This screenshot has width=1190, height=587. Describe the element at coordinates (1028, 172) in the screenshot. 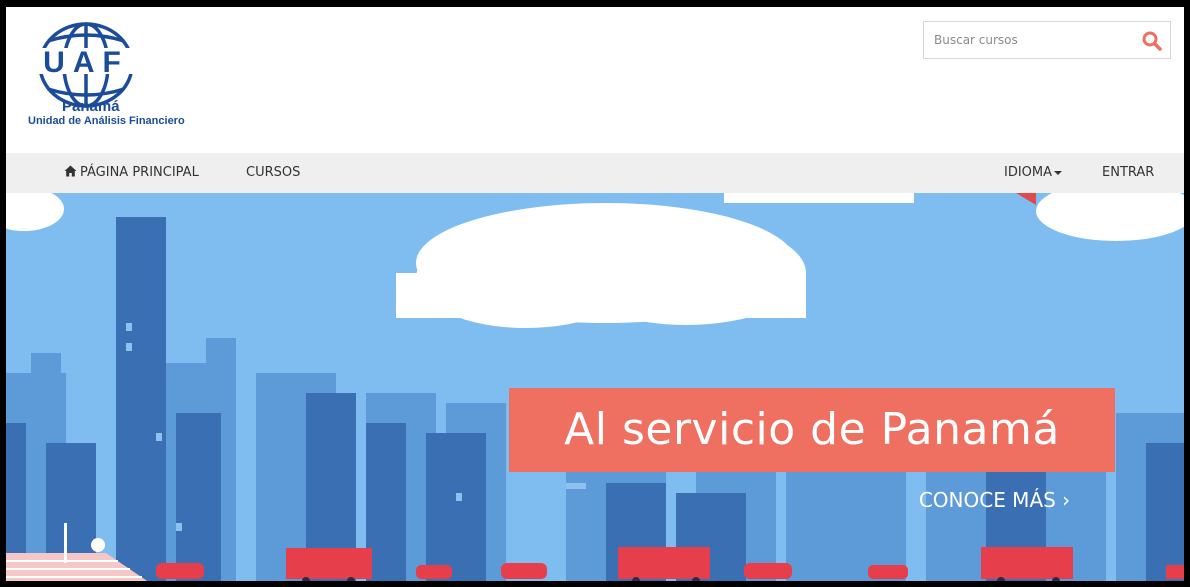

I see `nav-language-label: IDIOMA` at that location.